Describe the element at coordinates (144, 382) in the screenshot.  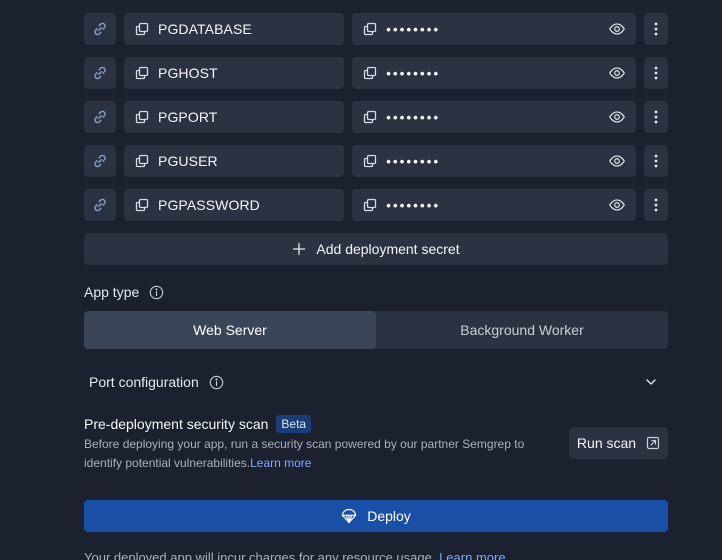
I see `port-configuration-label: Port configuration` at that location.